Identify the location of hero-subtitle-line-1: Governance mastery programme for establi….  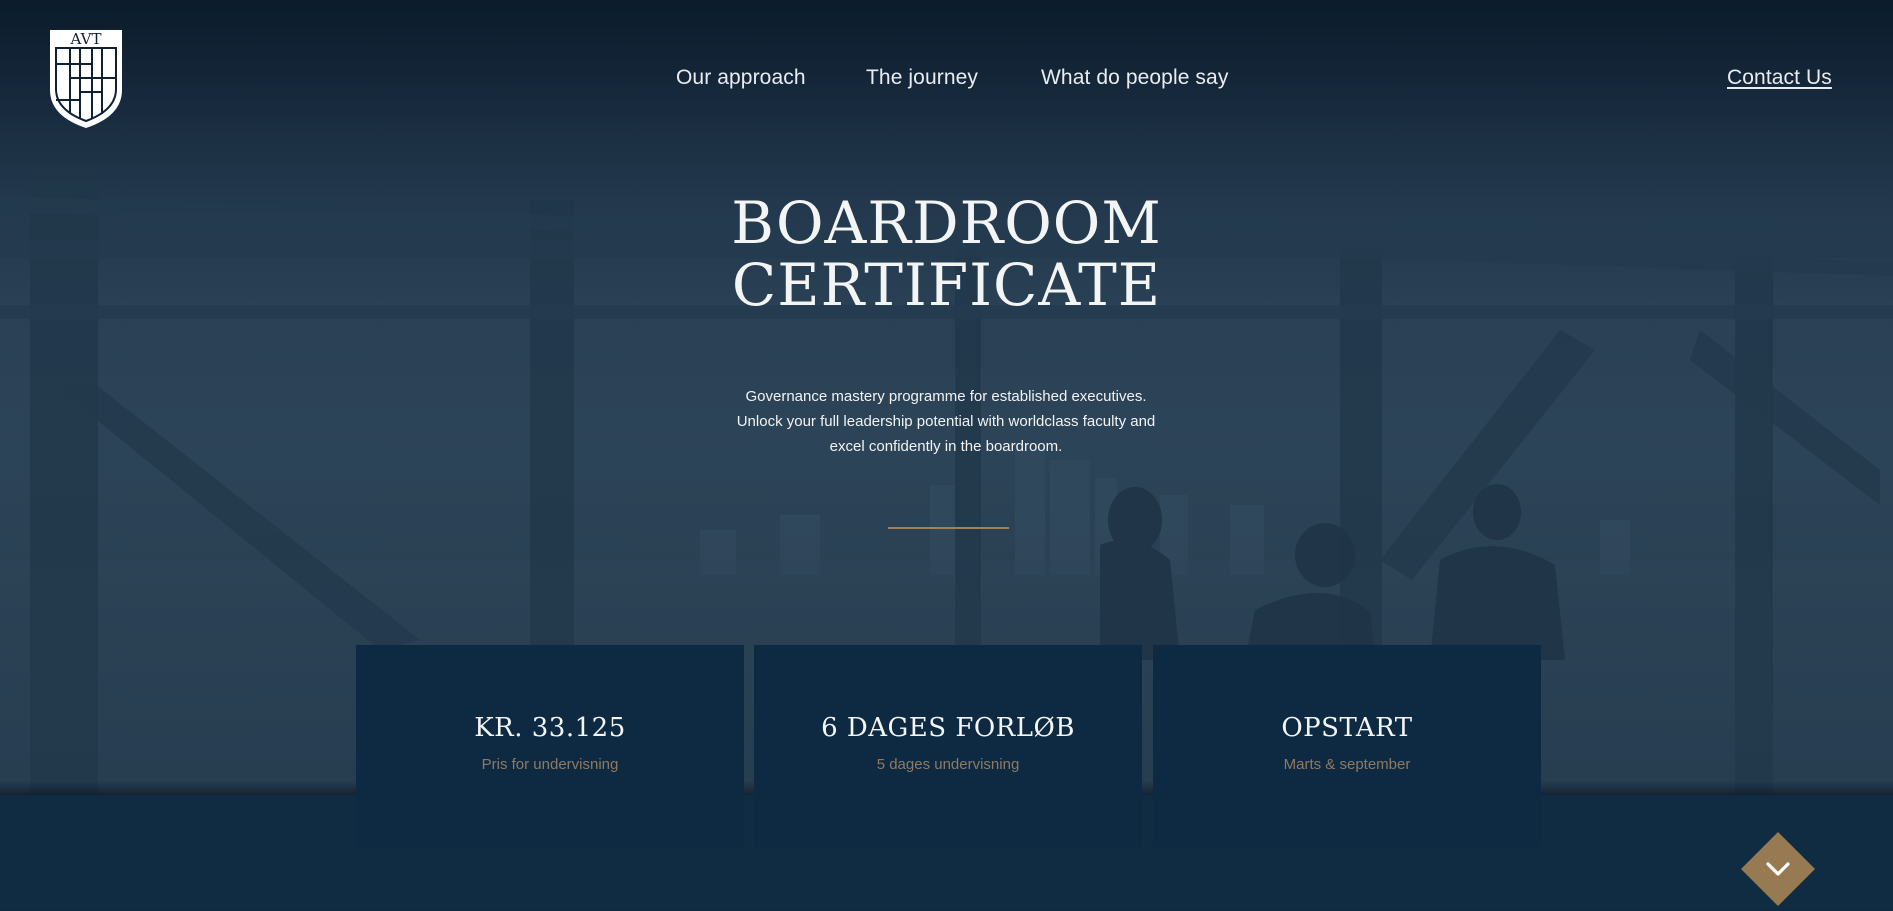
(946, 396).